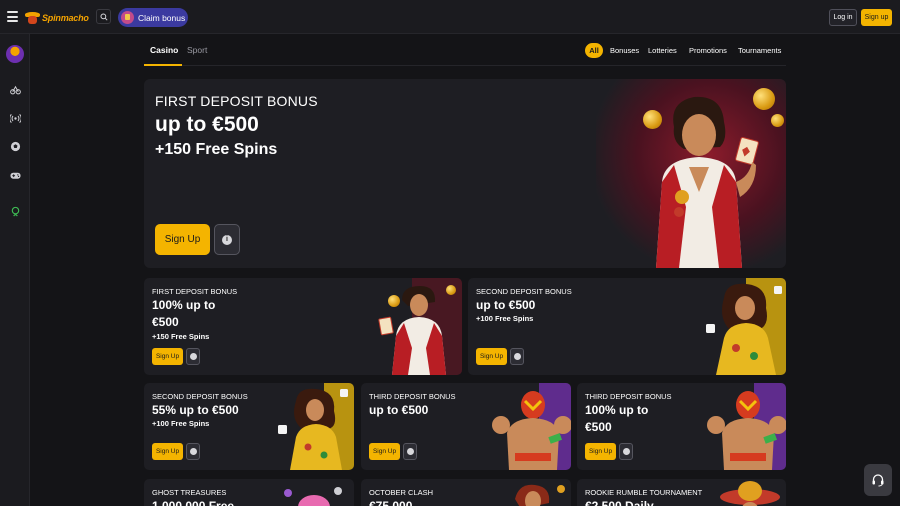 Image resolution: width=900 pixels, height=506 pixels. I want to click on filter-all: All, so click(594, 50).